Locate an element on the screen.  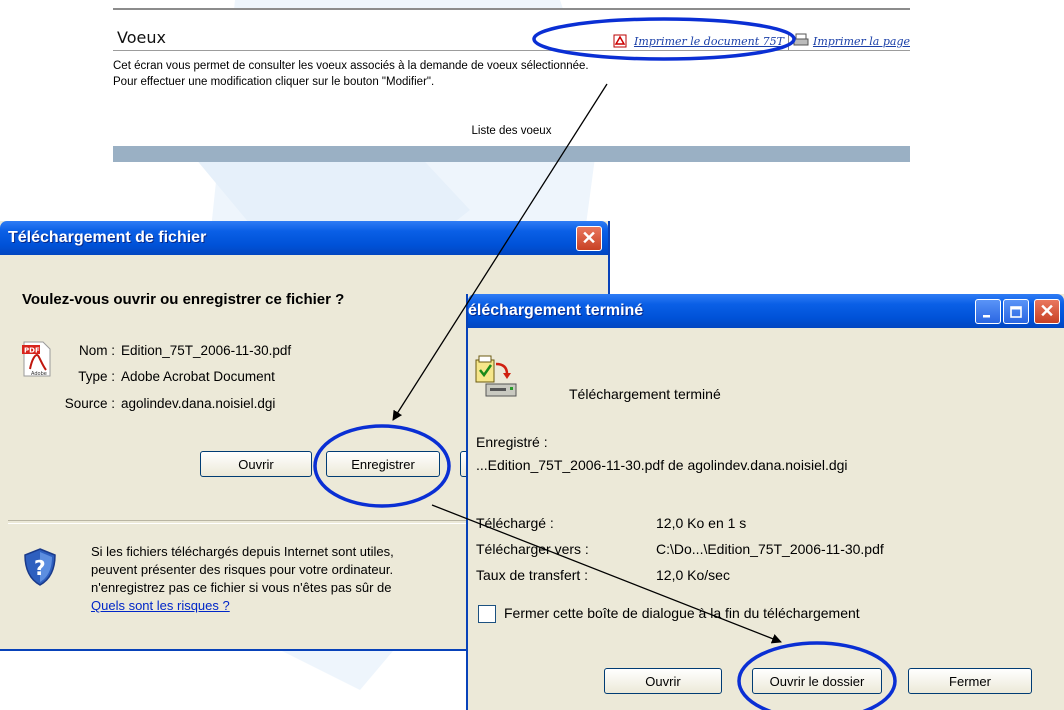
file-name-label: Nom : is located at coordinates (96, 350).